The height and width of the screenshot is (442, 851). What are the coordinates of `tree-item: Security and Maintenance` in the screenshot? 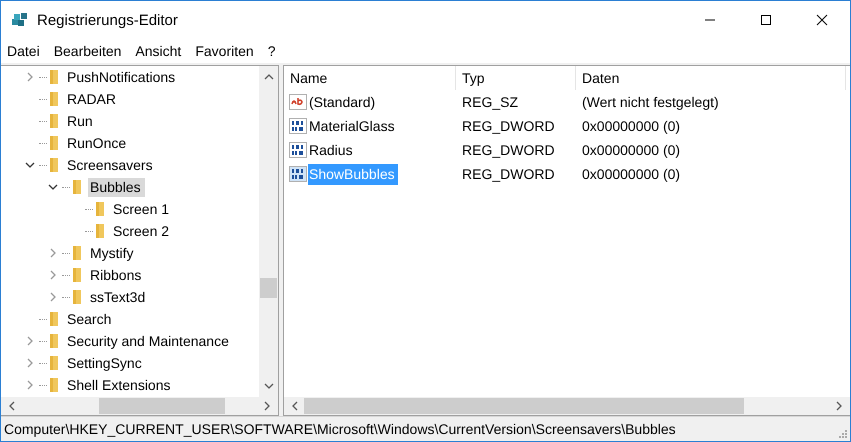 It's located at (149, 341).